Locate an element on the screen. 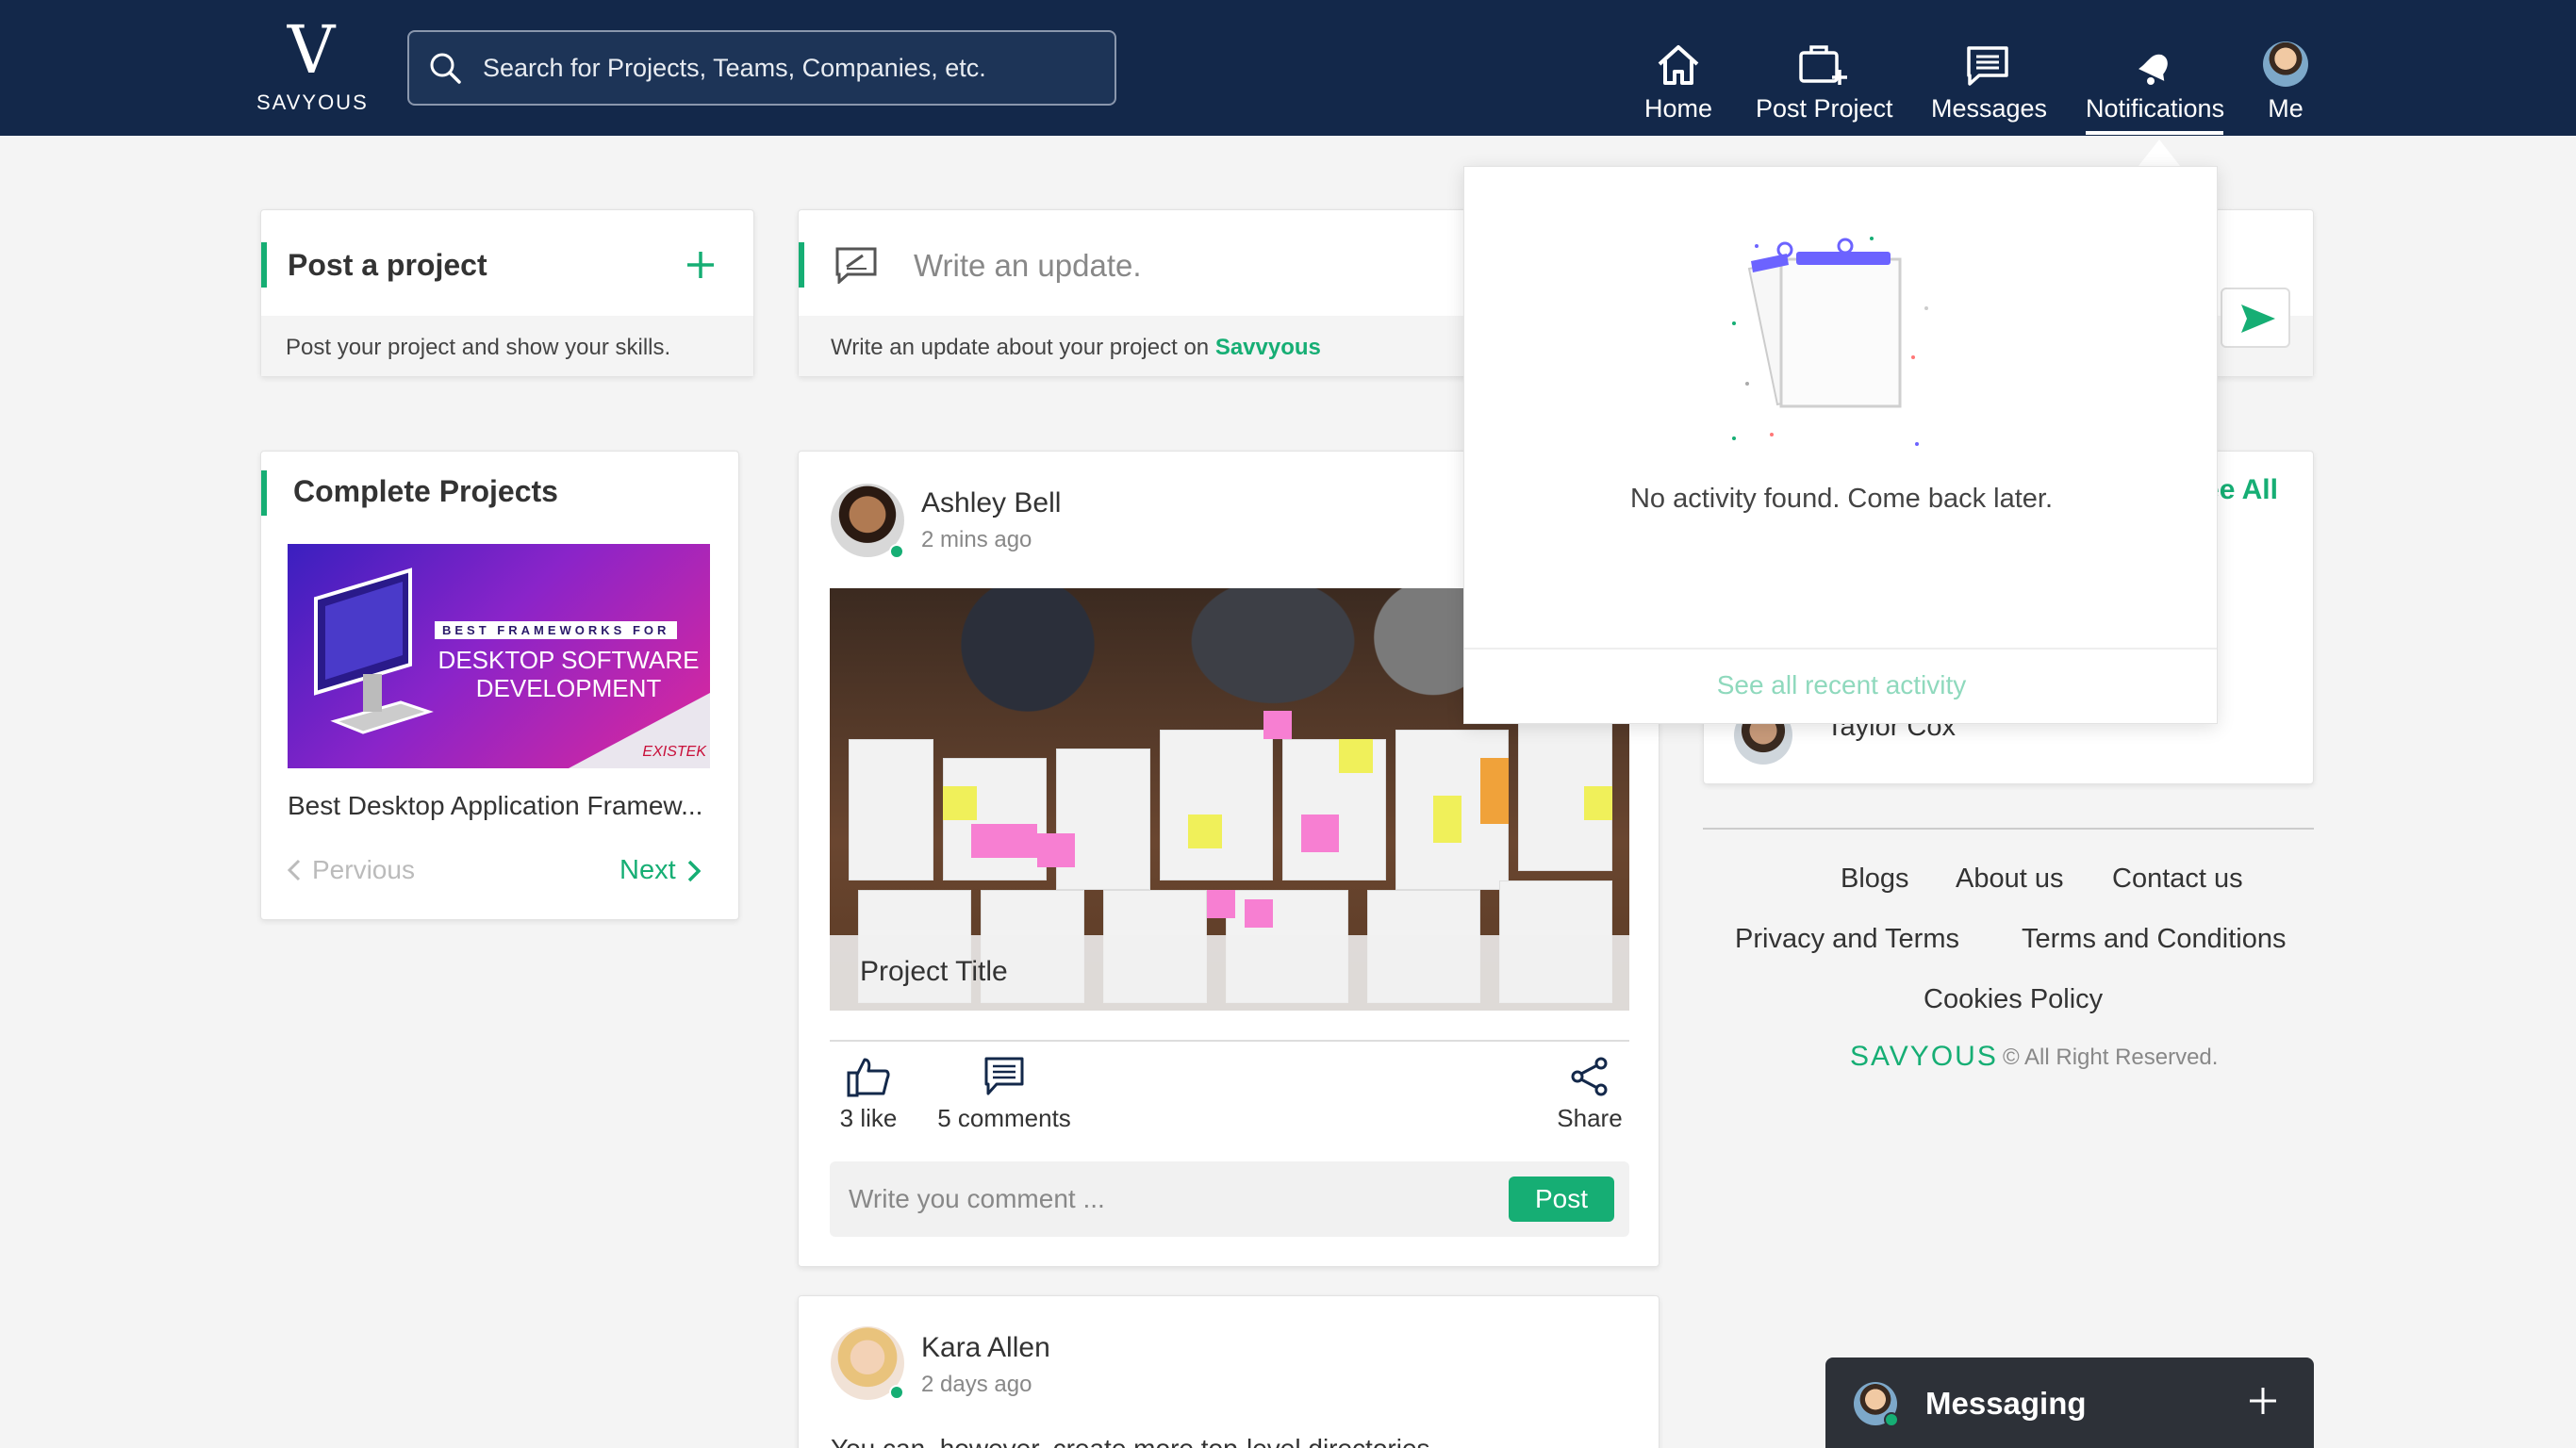  empty-clipboard-illustration is located at coordinates (1830, 341).